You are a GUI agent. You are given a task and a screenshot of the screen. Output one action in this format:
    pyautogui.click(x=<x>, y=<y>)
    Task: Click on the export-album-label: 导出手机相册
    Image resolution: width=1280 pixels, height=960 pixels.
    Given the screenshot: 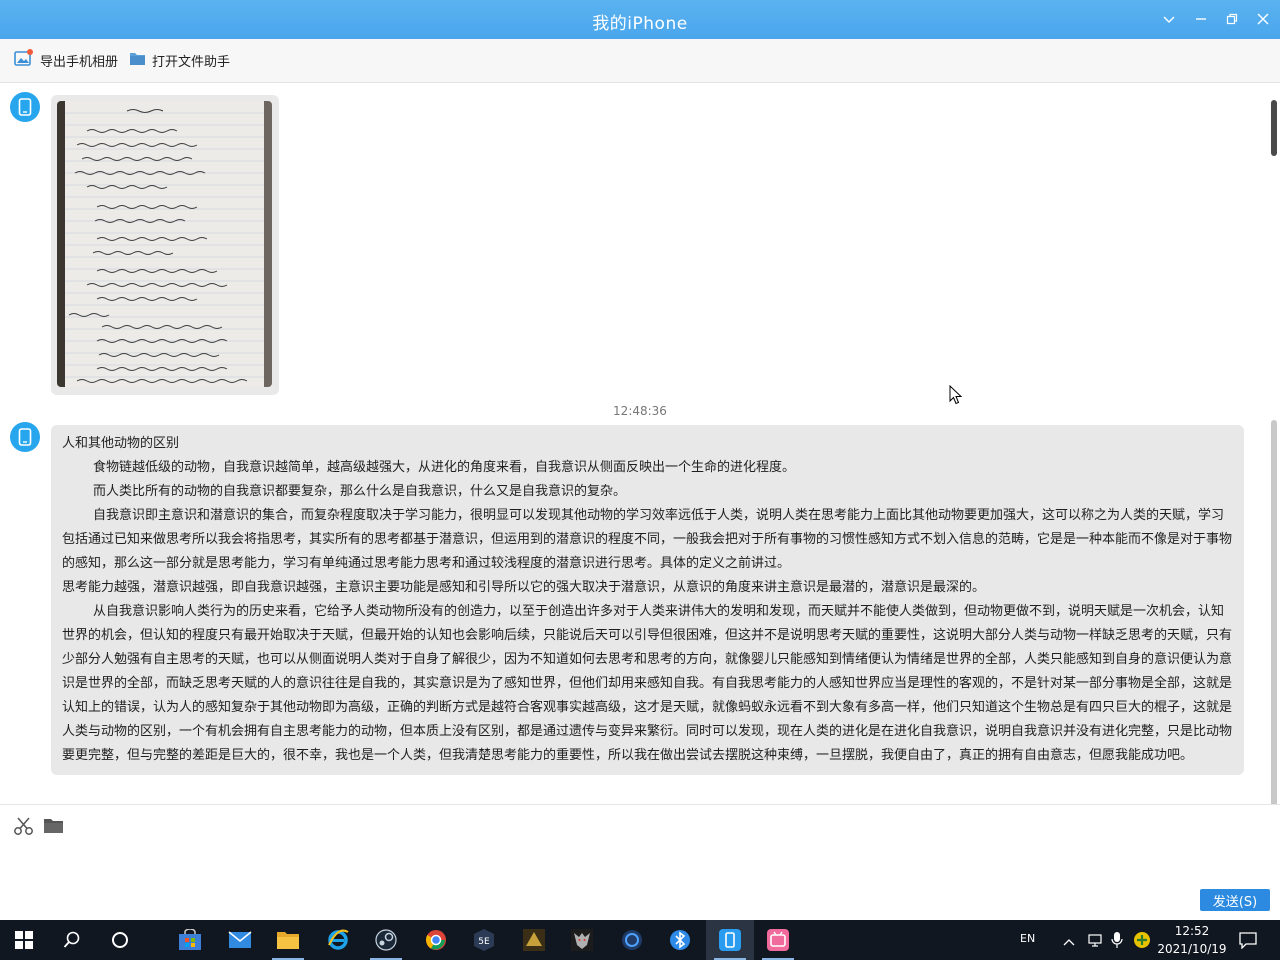 What is the action you would take?
    pyautogui.click(x=79, y=62)
    